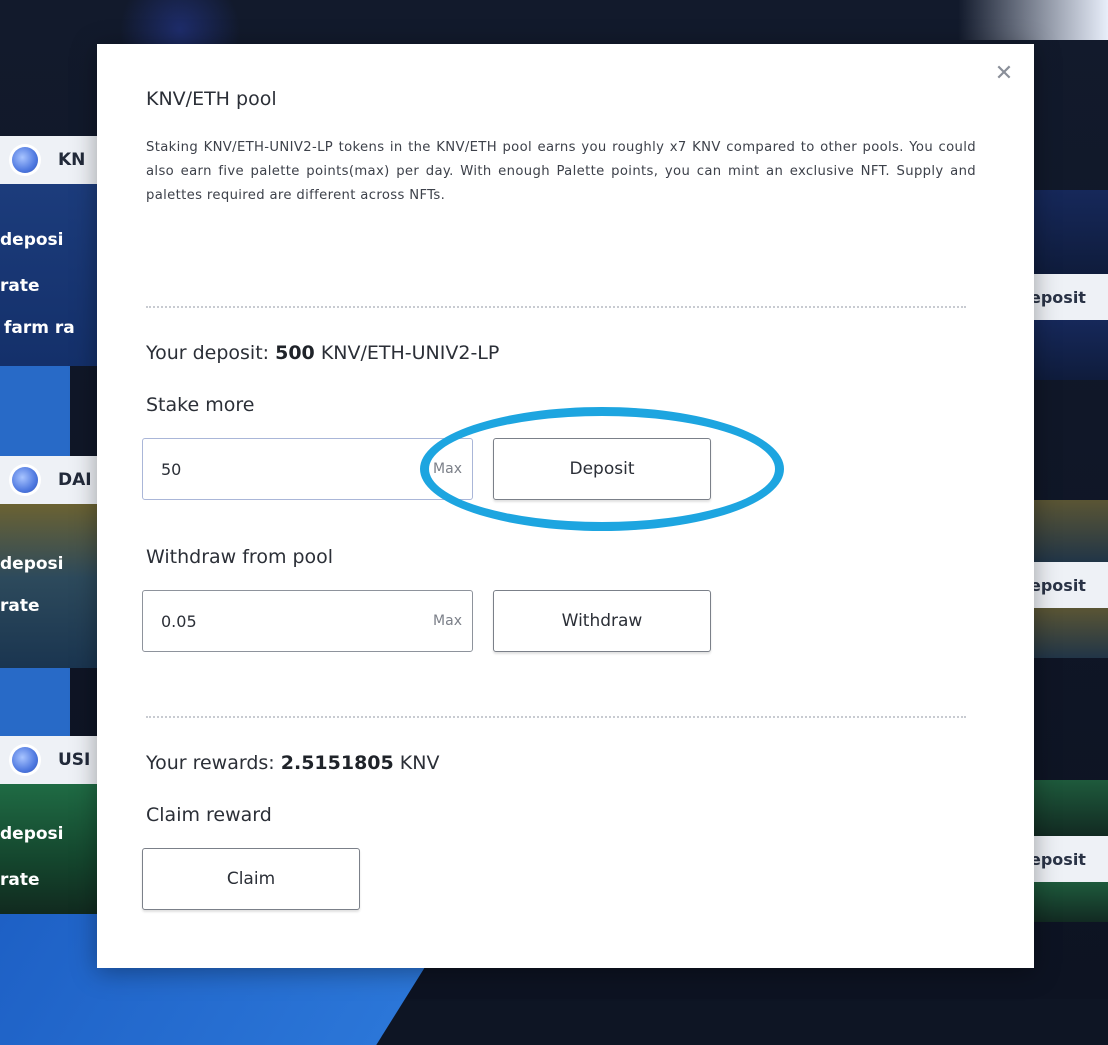 Image resolution: width=1108 pixels, height=1045 pixels. I want to click on rewards-amount: 2.5151805, so click(337, 763).